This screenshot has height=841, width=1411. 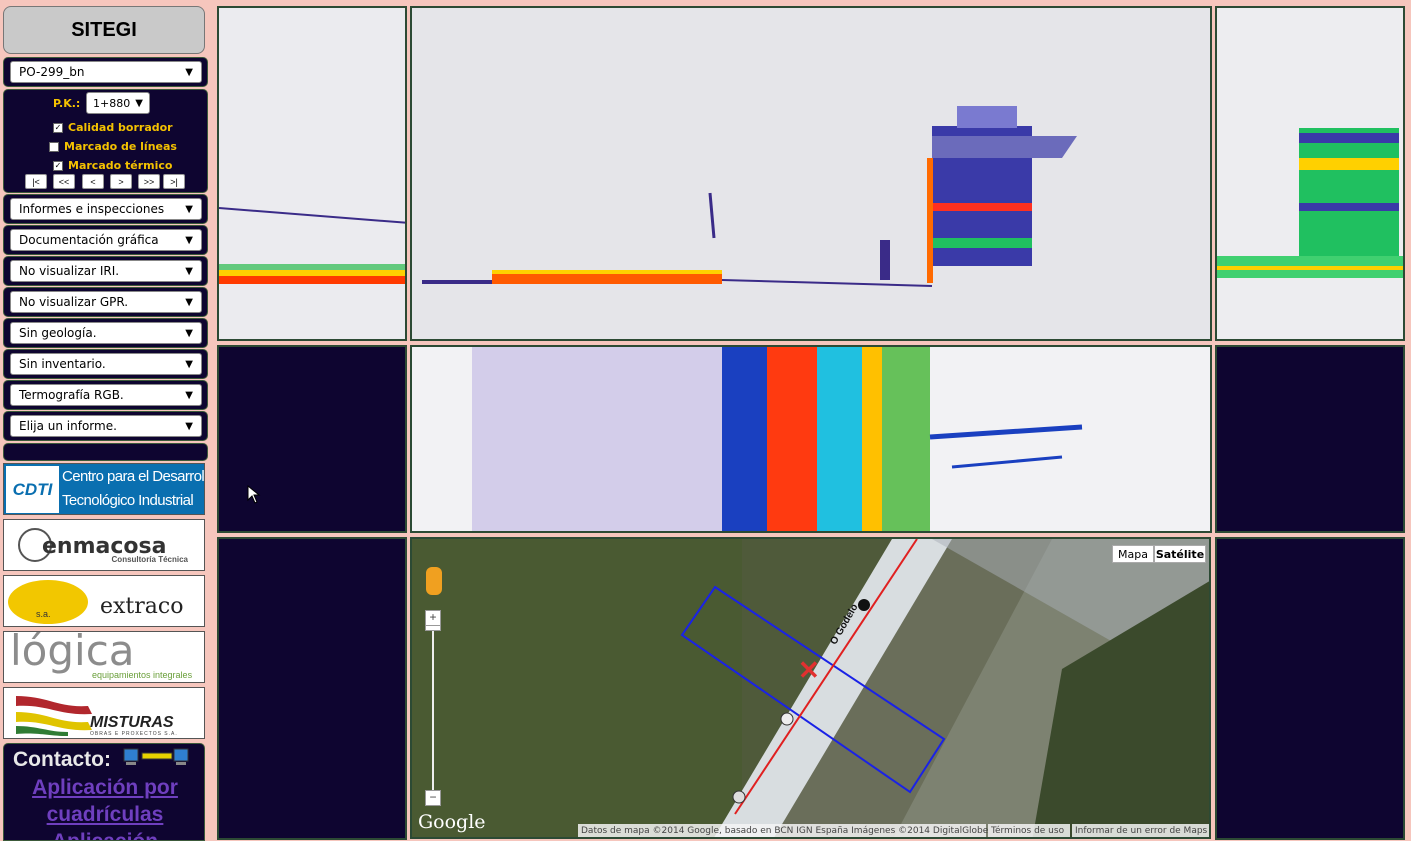 I want to click on select-value: Elija un informe., so click(x=68, y=426).